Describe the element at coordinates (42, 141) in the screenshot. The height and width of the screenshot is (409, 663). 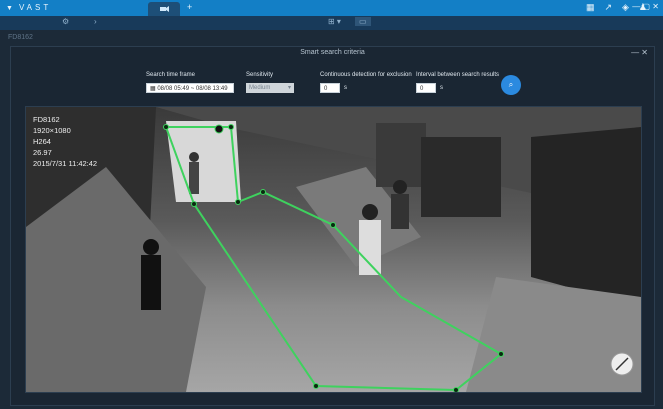
I see `overlay-codec: H264` at that location.